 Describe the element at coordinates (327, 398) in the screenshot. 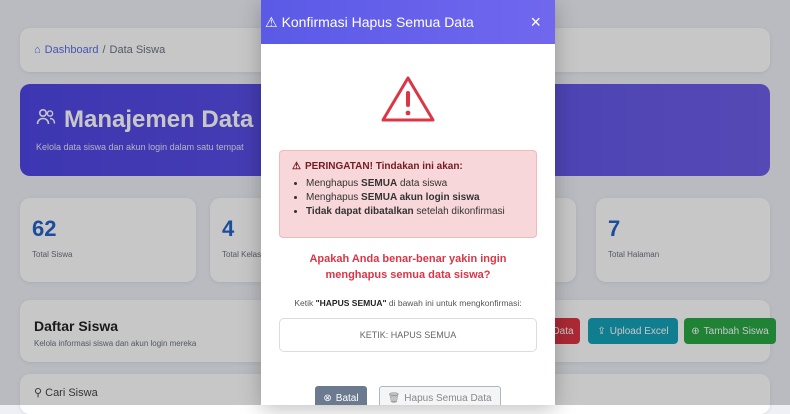

I see `cancel-icon: ⊗` at that location.